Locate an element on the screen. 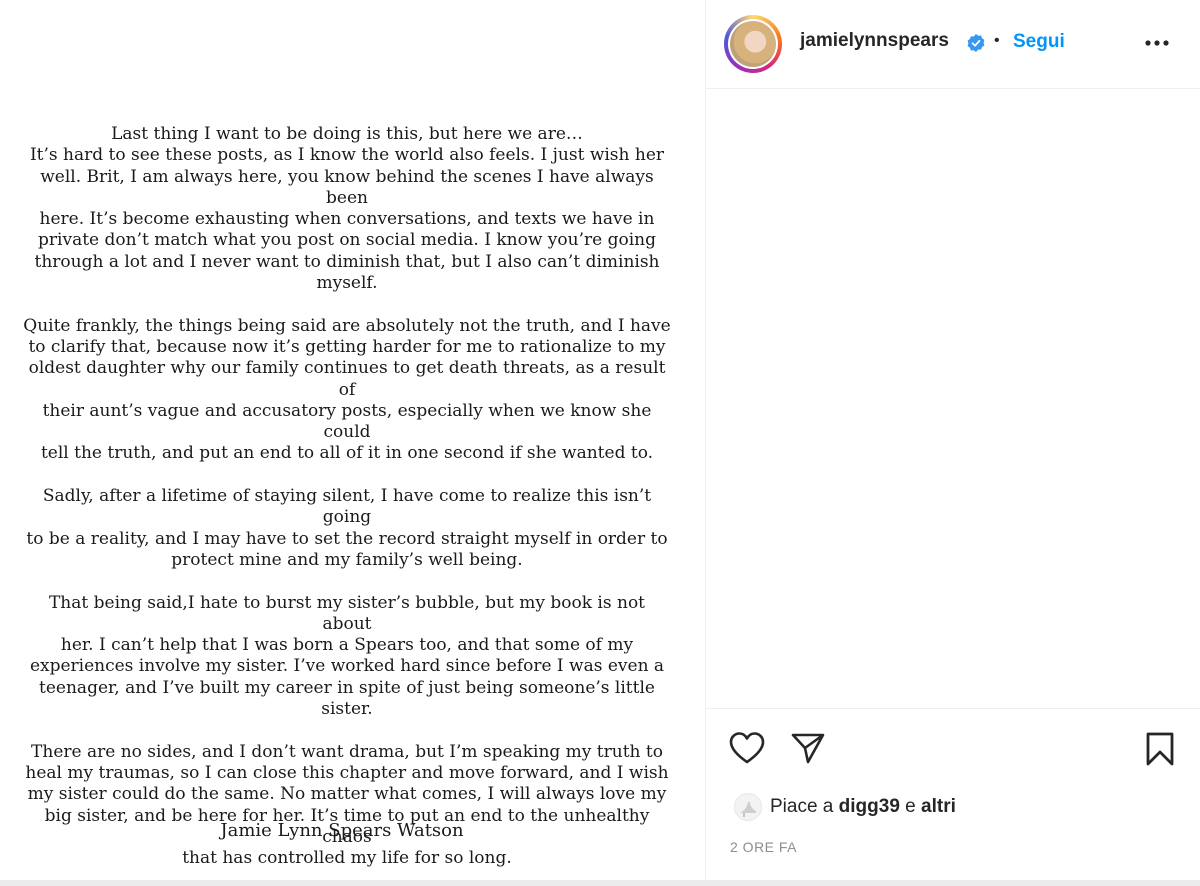 This screenshot has height=886, width=1200. shoe-thumbnail-icon is located at coordinates (748, 809).